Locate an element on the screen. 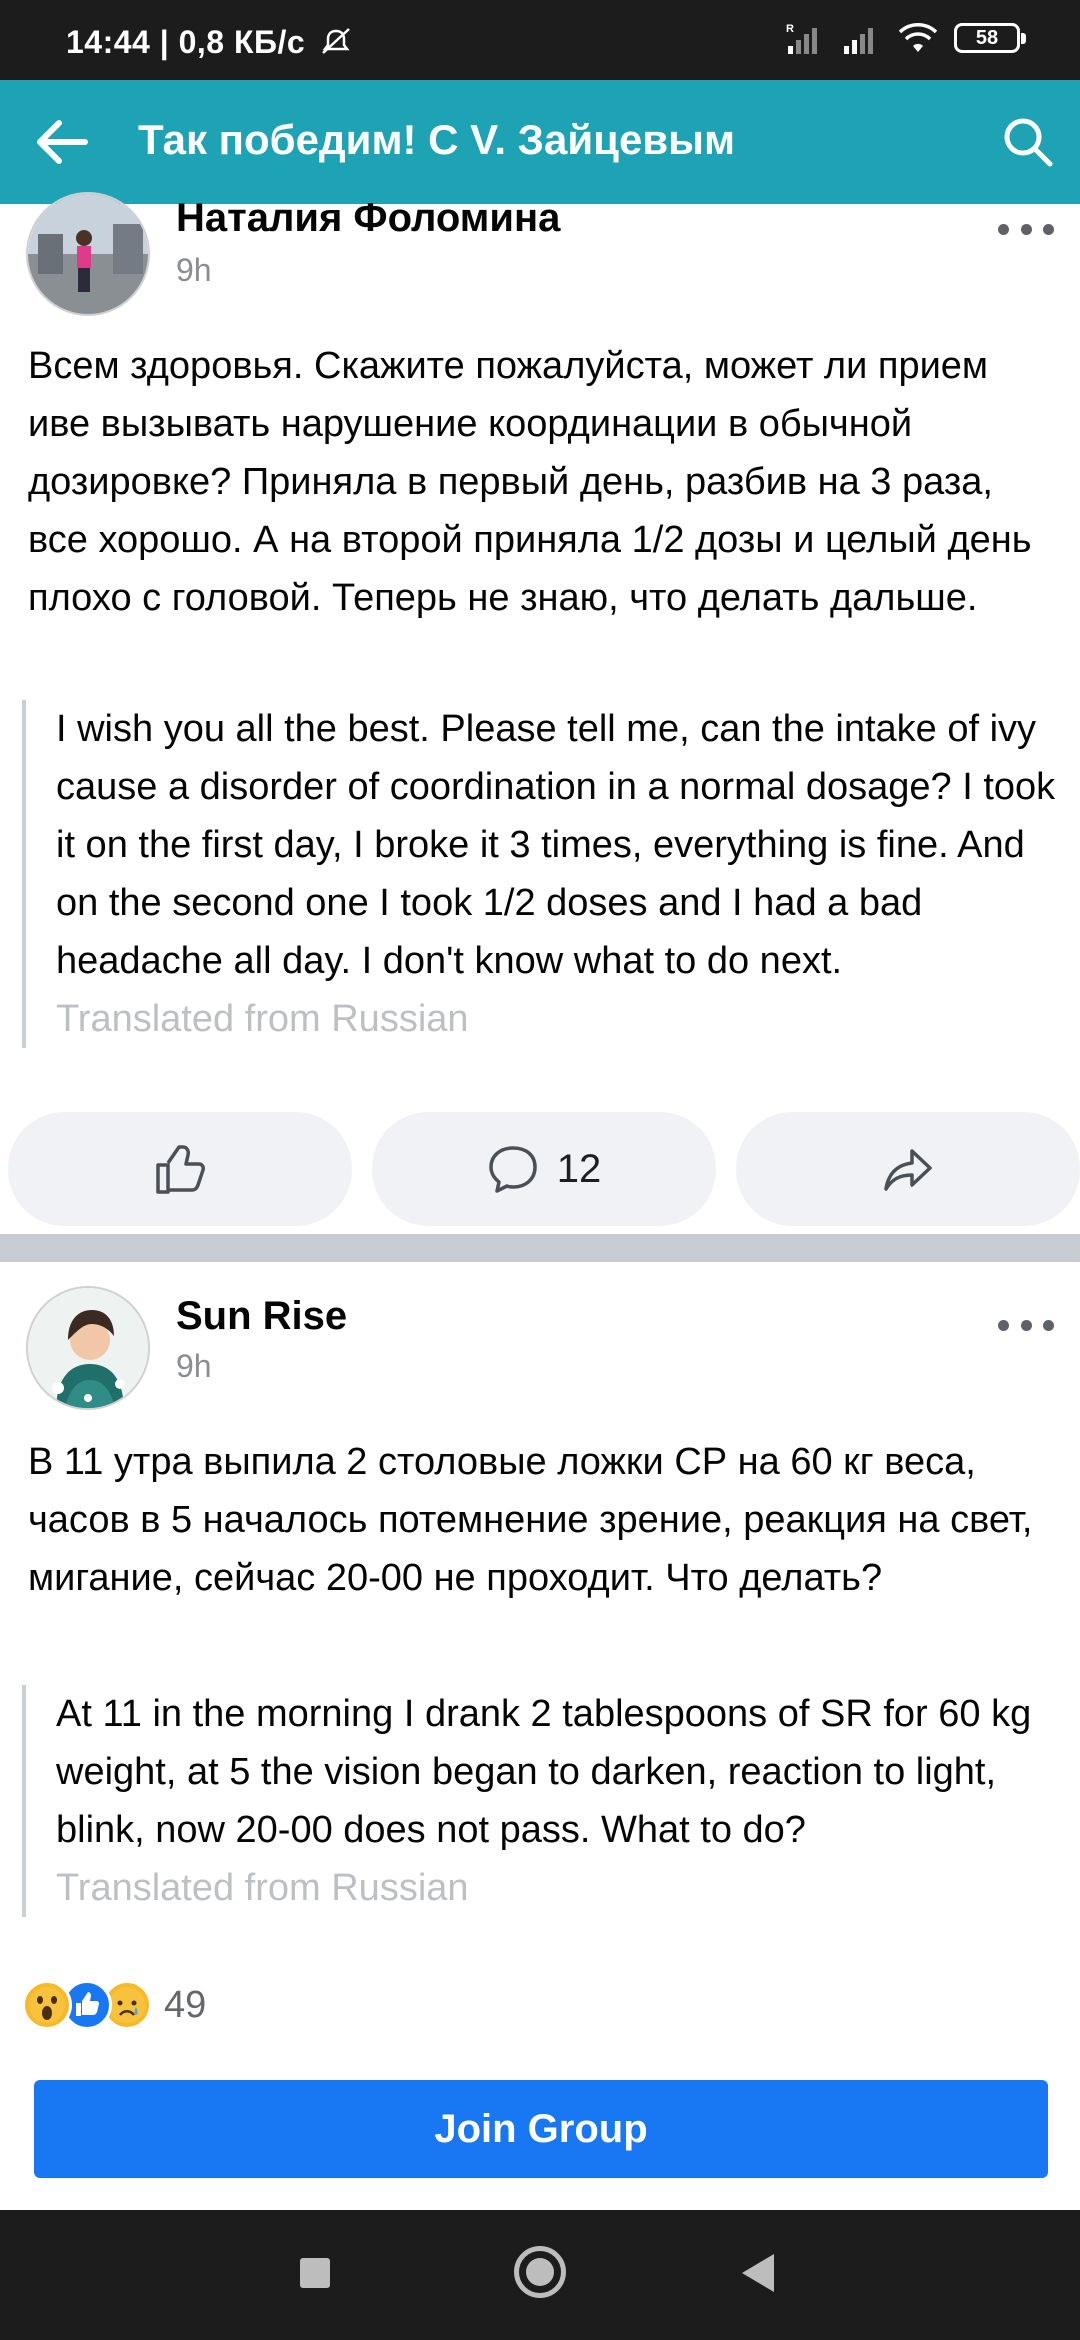 The width and height of the screenshot is (1080, 2340). join-group-button: Join Group is located at coordinates (541, 2129).